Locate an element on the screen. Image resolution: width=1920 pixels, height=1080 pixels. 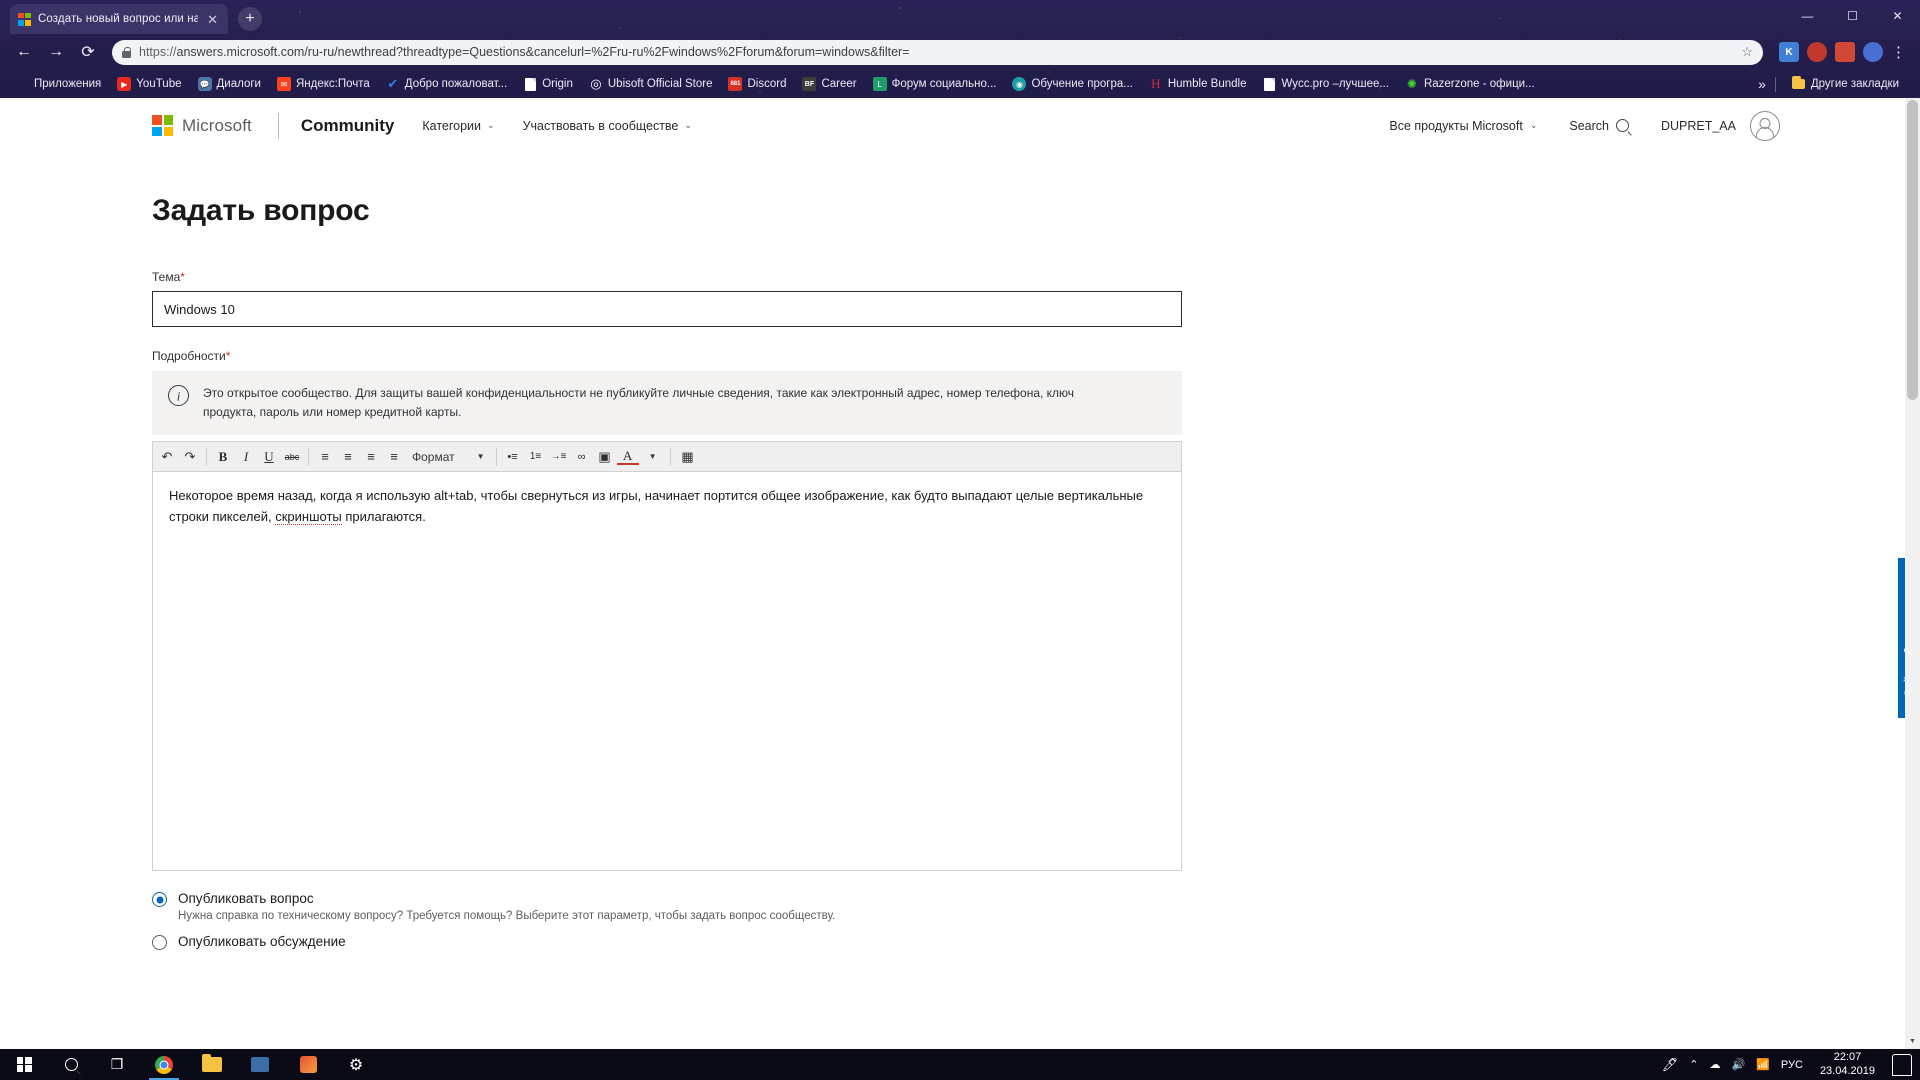
chevron-down-icon: ⌄ is located at coordinates (491, 125).